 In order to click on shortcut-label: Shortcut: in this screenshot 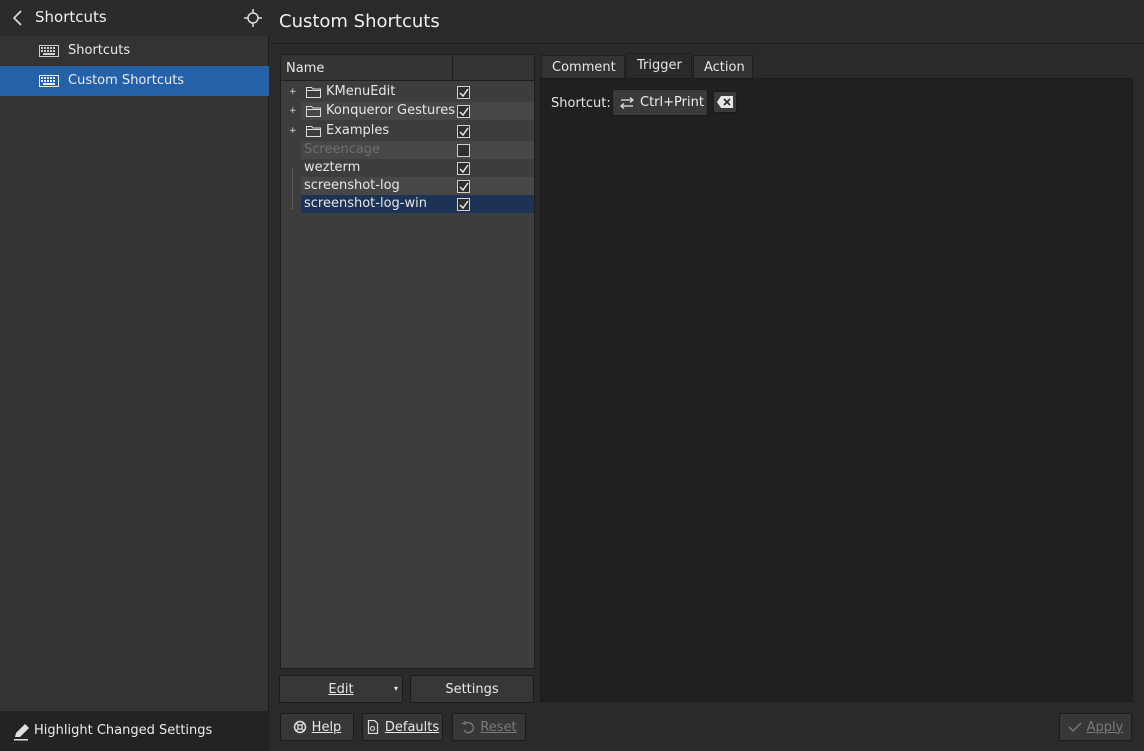, I will do `click(581, 103)`.